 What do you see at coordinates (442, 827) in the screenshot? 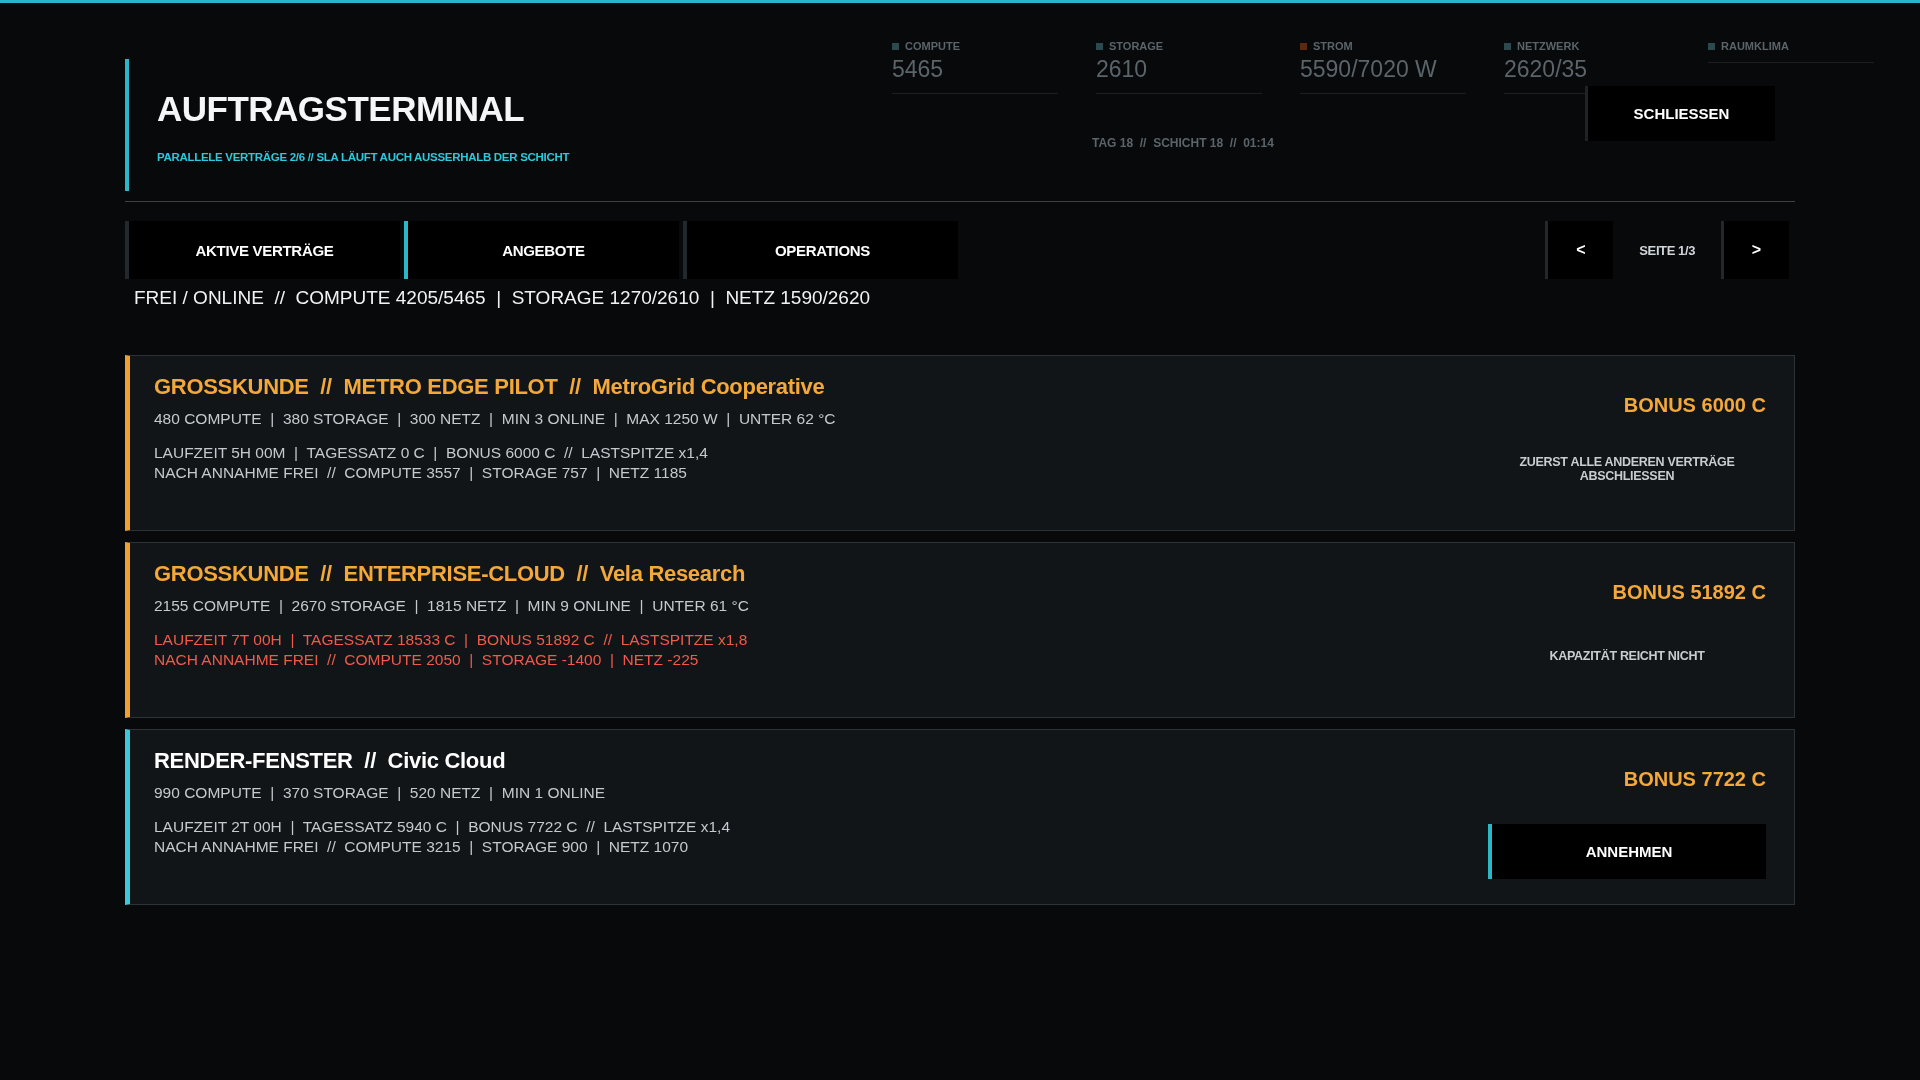
I see `contract-terms: LAUFZEIT 2T 00H | TAGESSATZ 5940 C | BONUS 7722 C // LASTSPITZE x1,4` at bounding box center [442, 827].